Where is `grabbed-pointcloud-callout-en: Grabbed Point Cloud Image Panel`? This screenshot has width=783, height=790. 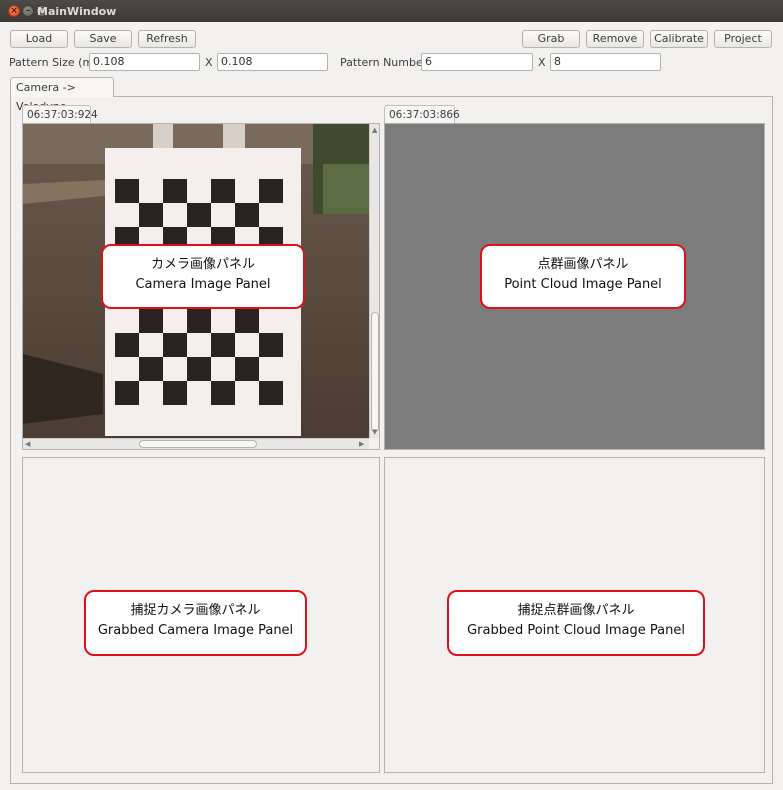 grabbed-pointcloud-callout-en: Grabbed Point Cloud Image Panel is located at coordinates (576, 630).